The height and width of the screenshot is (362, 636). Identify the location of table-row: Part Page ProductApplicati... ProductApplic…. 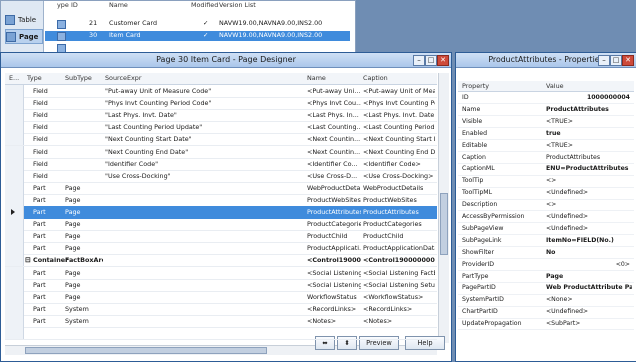
(221, 249).